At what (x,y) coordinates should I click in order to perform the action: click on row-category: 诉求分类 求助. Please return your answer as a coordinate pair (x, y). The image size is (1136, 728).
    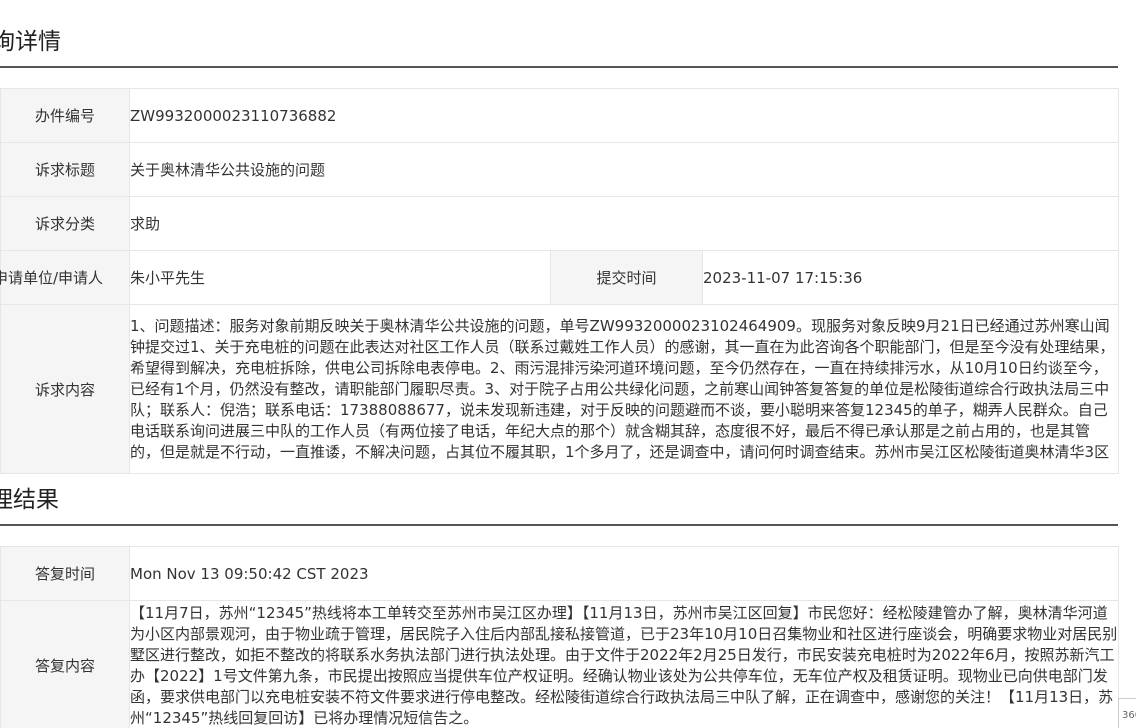
    Looking at the image, I should click on (560, 223).